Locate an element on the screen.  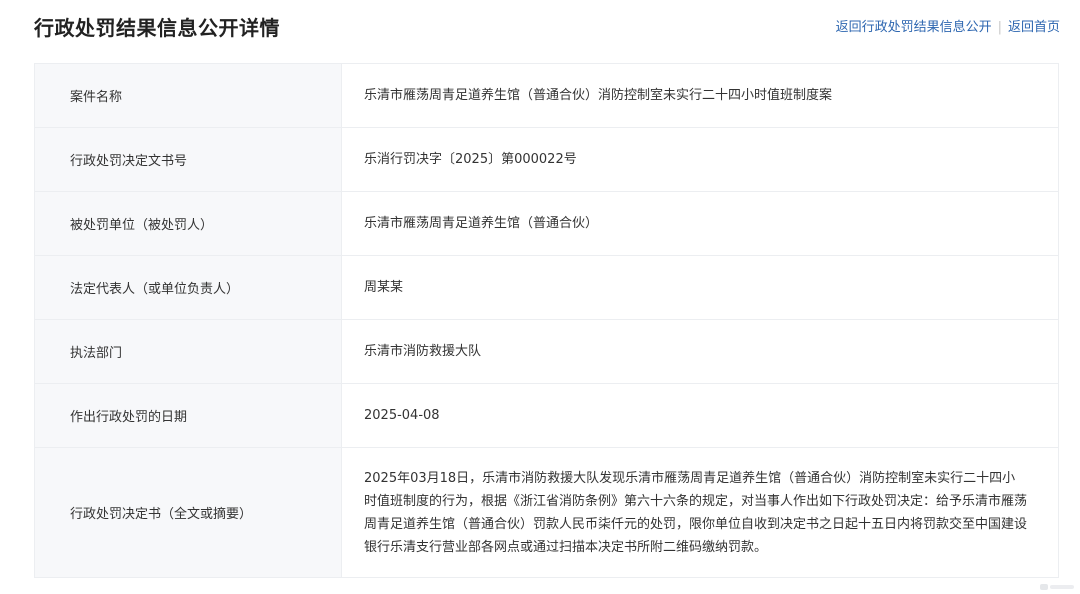
penalty-date-label: 作出行政处罚的日期 is located at coordinates (188, 415).